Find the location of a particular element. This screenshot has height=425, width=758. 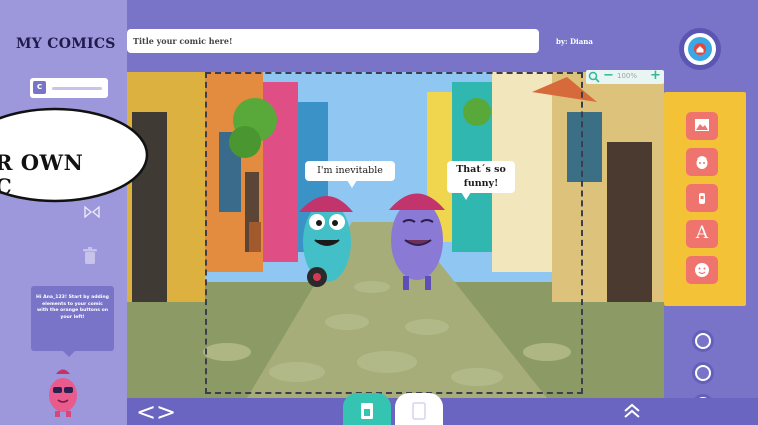

character-icon is located at coordinates (702, 162).